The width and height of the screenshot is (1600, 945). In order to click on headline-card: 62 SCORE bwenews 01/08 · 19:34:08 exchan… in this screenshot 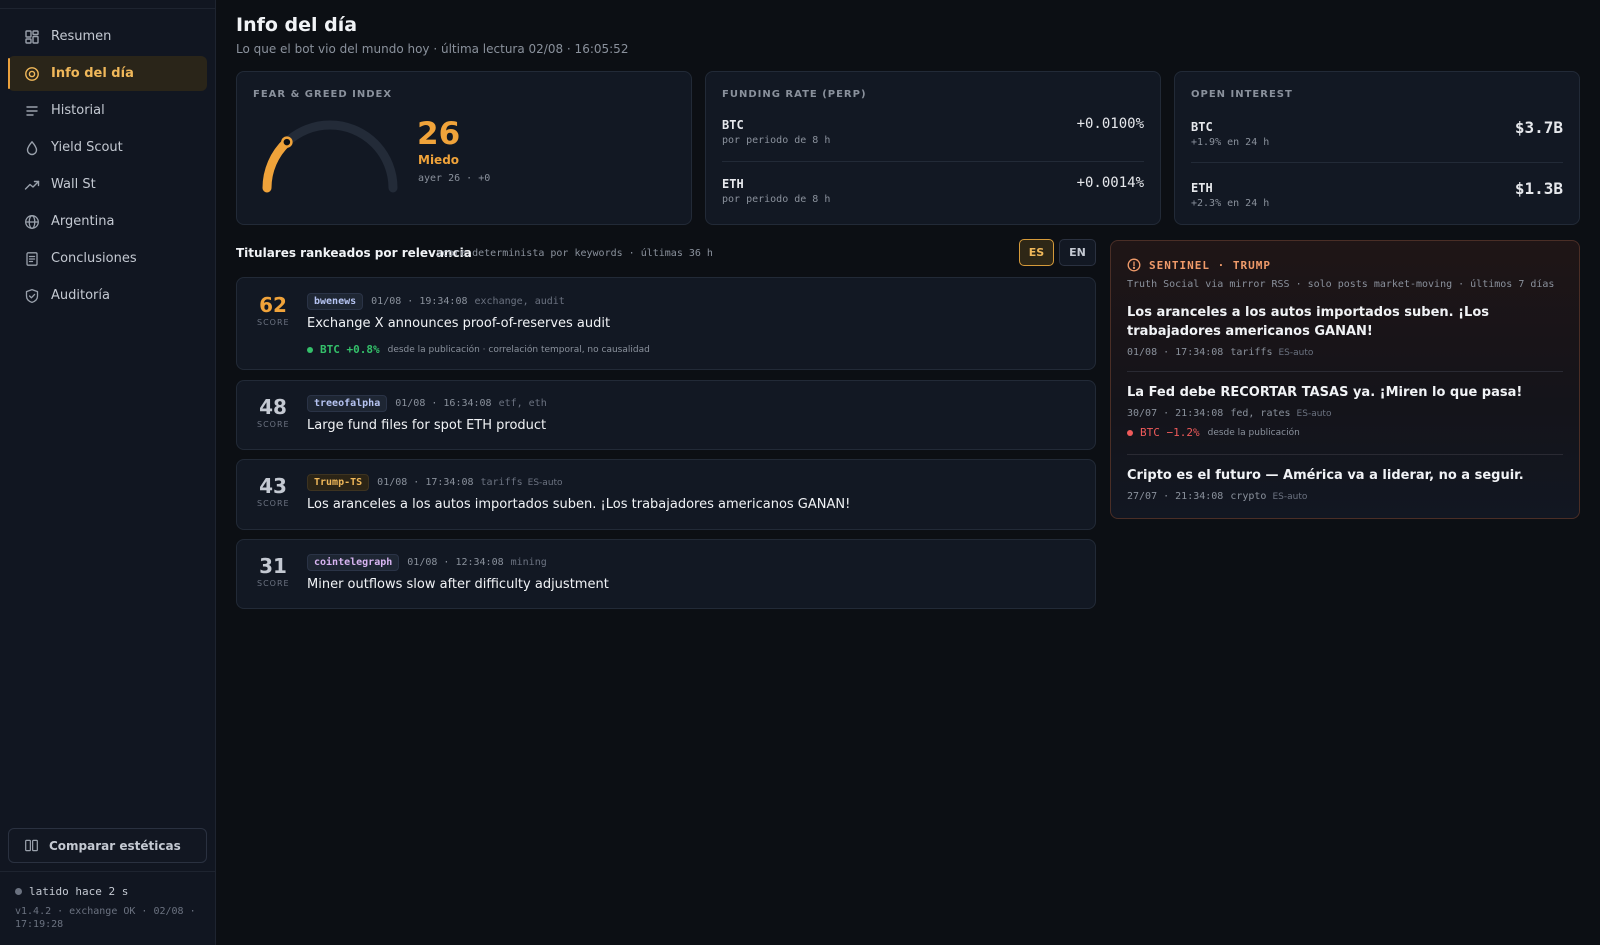, I will do `click(666, 323)`.